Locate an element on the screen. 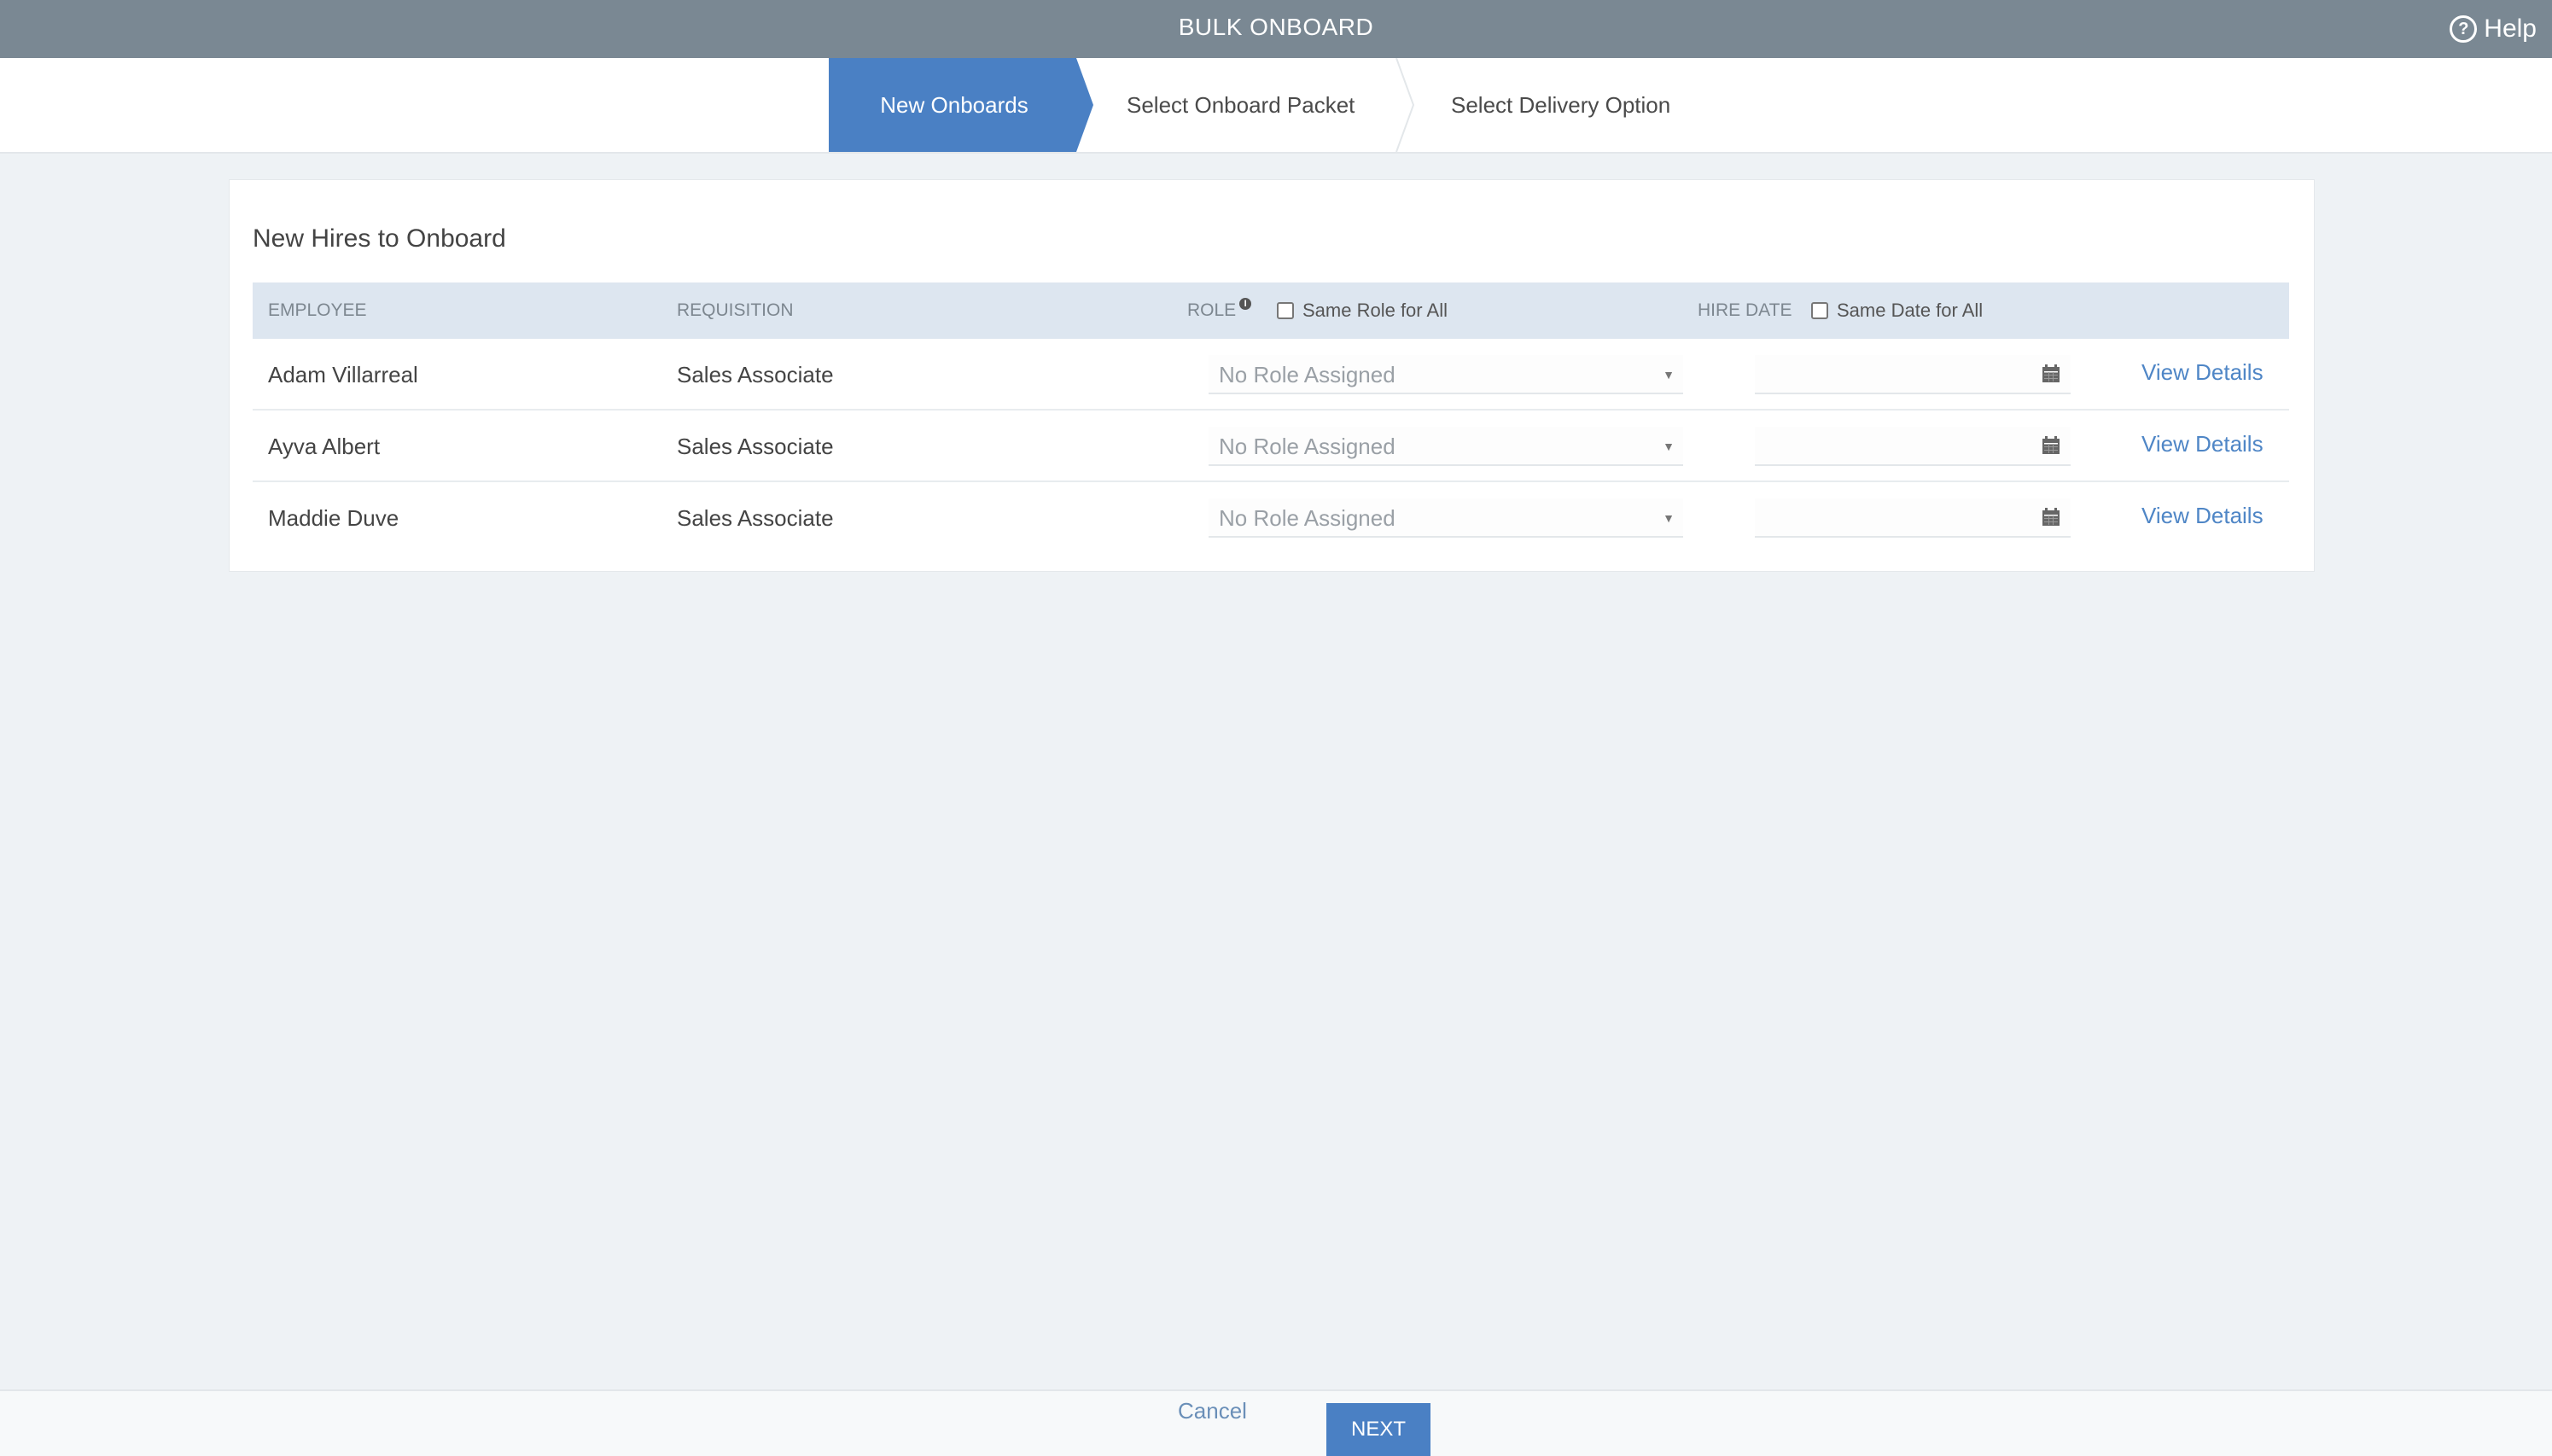 This screenshot has height=1456, width=2552. employee-name: Maddie Duve is located at coordinates (333, 518).